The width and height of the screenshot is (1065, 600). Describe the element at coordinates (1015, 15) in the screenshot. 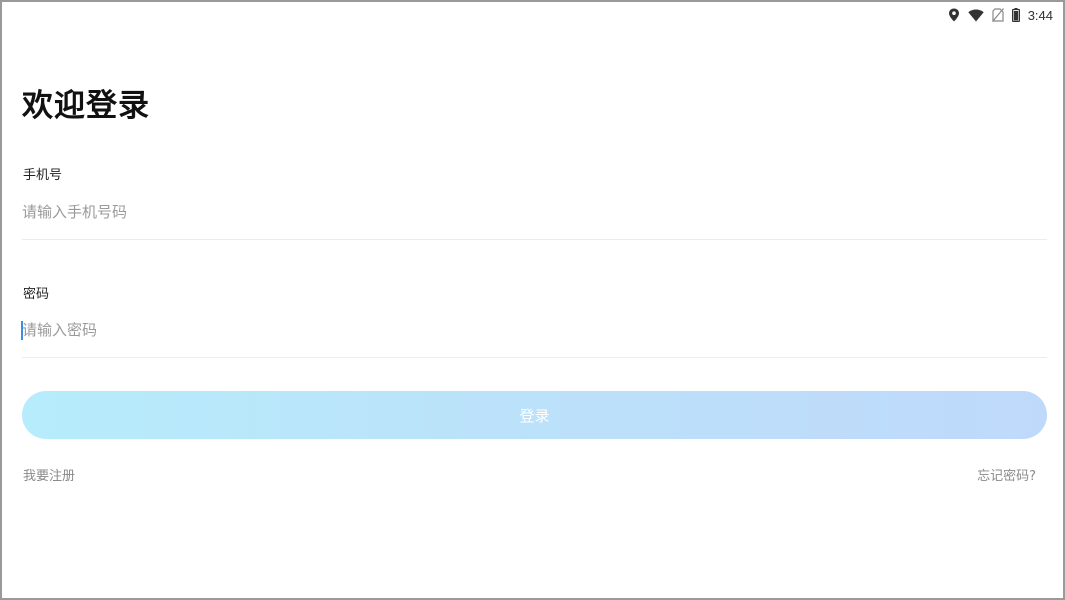

I see `battery-icon` at that location.